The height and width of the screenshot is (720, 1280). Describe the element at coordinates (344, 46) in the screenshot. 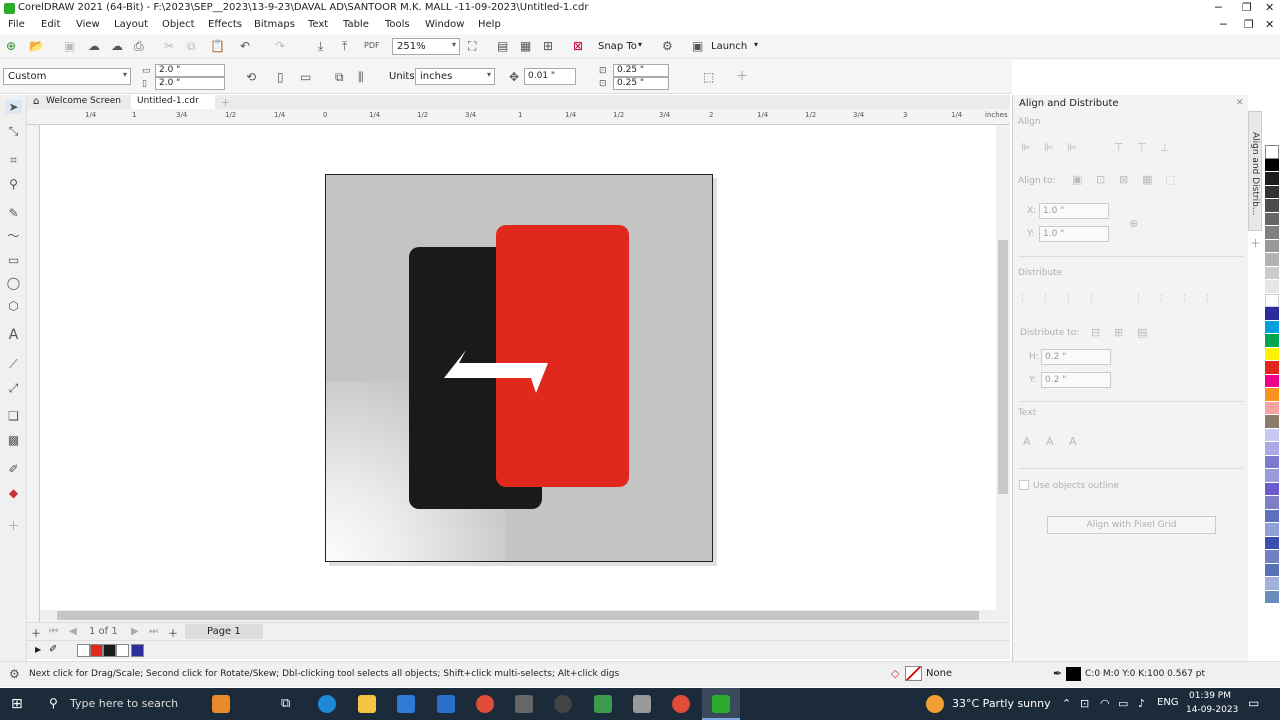

I see `export-icon: ⤒` at that location.